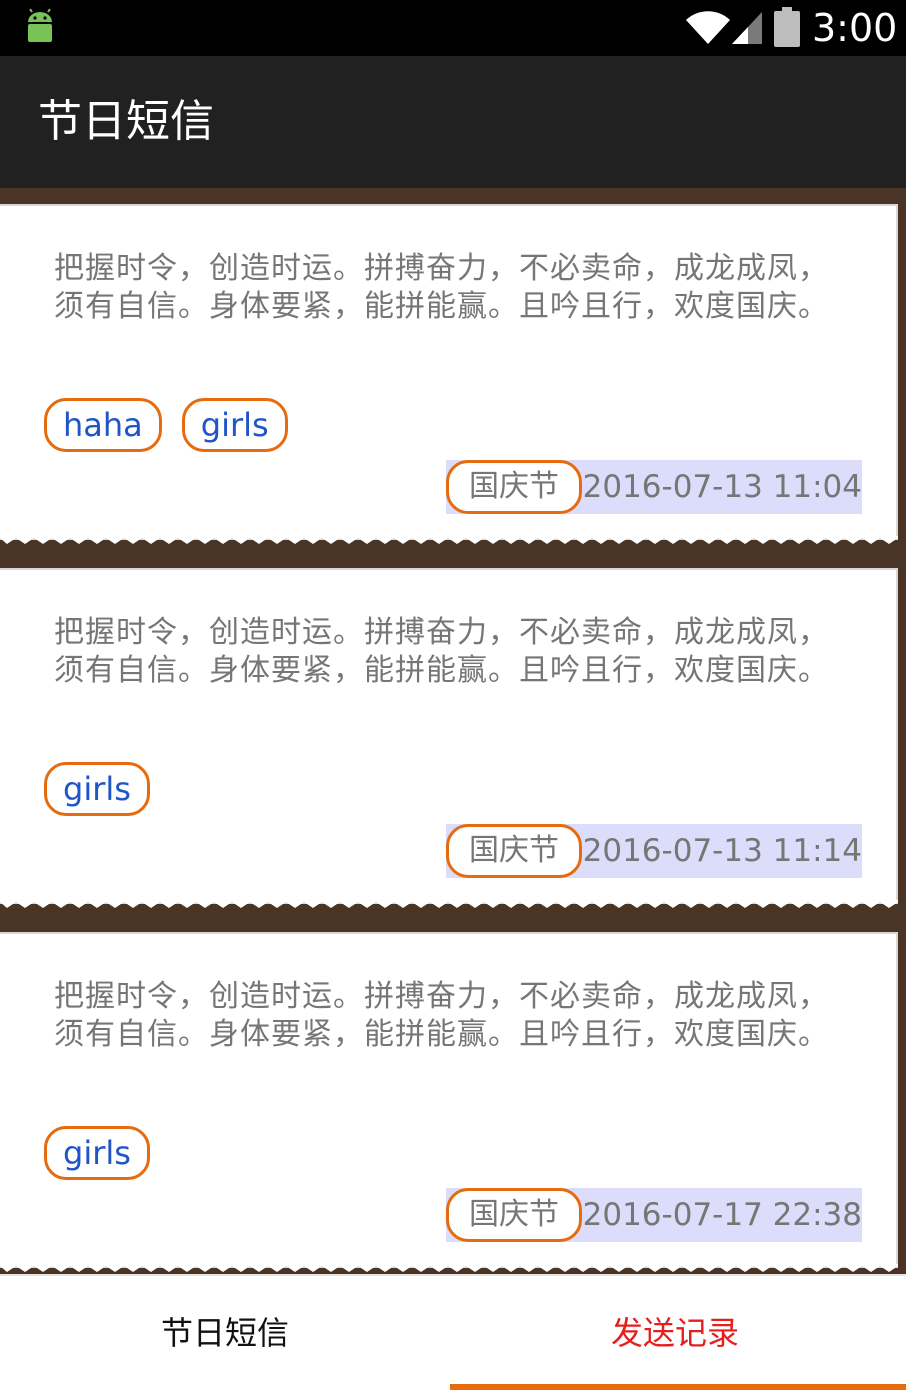  Describe the element at coordinates (453, 122) in the screenshot. I see `app-bar: 节日短信` at that location.